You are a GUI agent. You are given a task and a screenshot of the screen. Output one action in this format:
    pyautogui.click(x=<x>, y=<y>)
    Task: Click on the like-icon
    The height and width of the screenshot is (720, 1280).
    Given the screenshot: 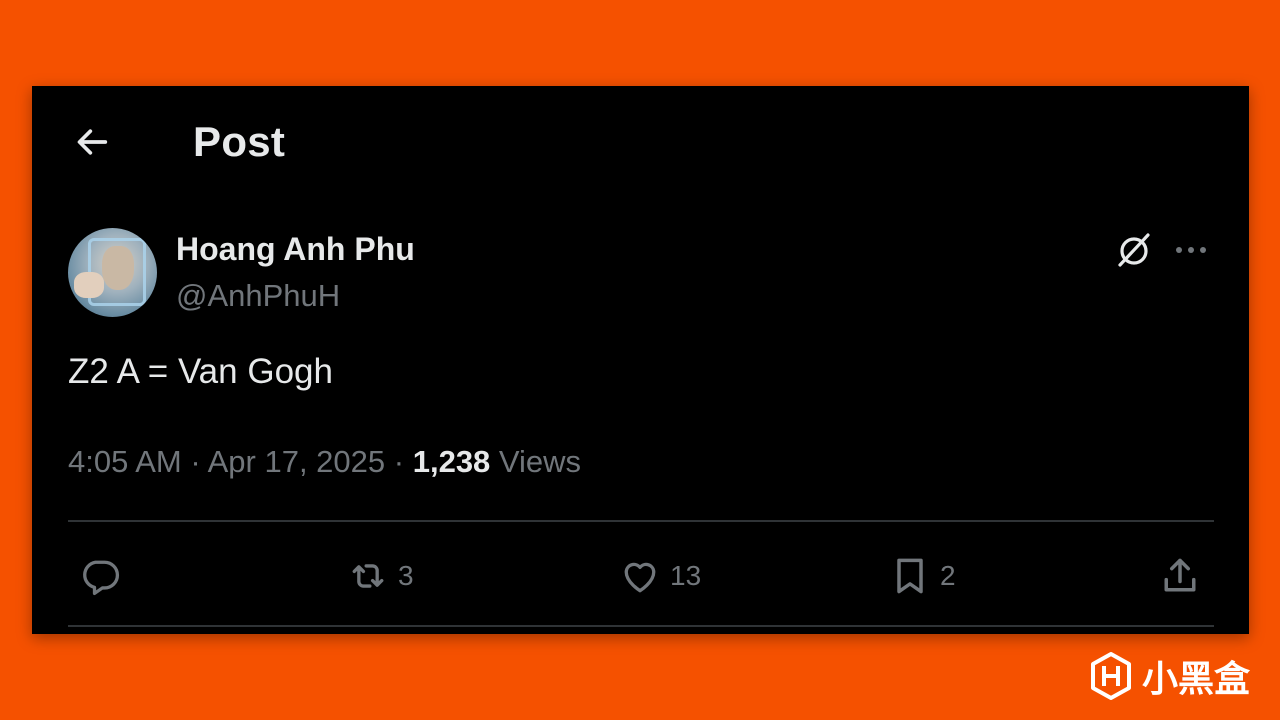 What is the action you would take?
    pyautogui.click(x=640, y=577)
    